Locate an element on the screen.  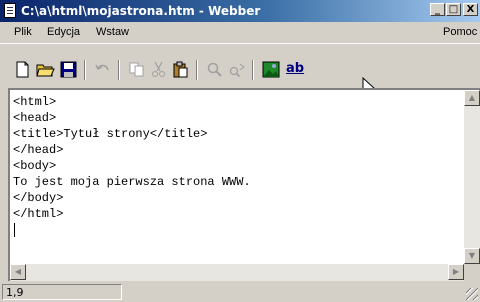
maximize-button: □ is located at coordinates (453, 9).